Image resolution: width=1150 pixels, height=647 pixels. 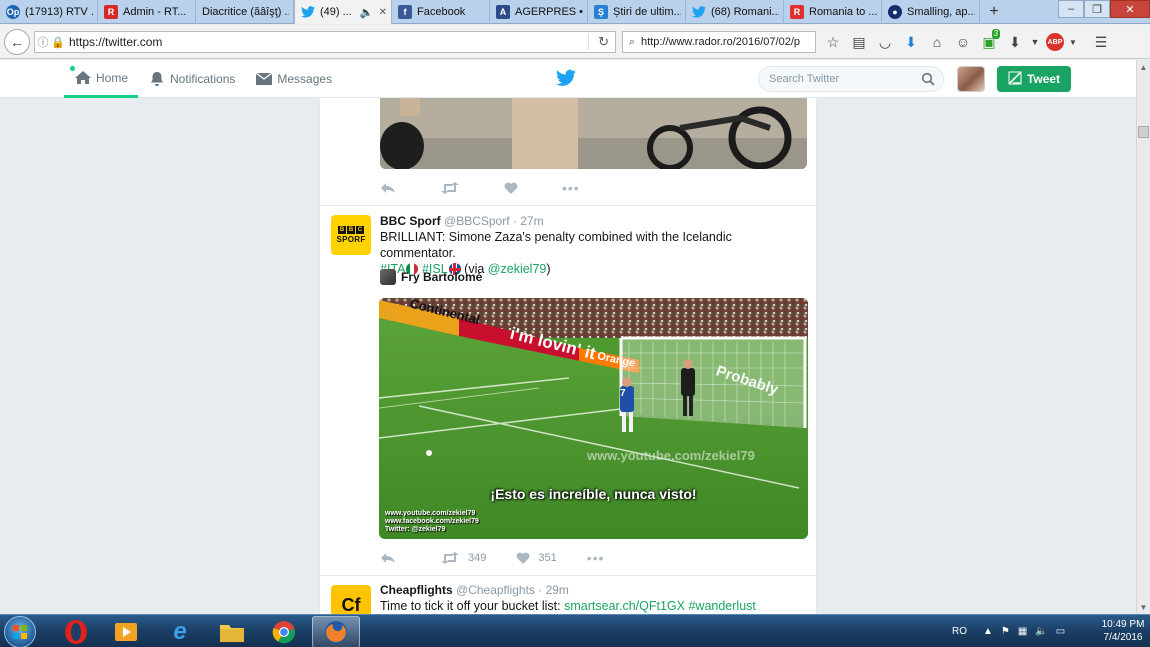 I want to click on pocket-icon: ◡, so click(x=885, y=42).